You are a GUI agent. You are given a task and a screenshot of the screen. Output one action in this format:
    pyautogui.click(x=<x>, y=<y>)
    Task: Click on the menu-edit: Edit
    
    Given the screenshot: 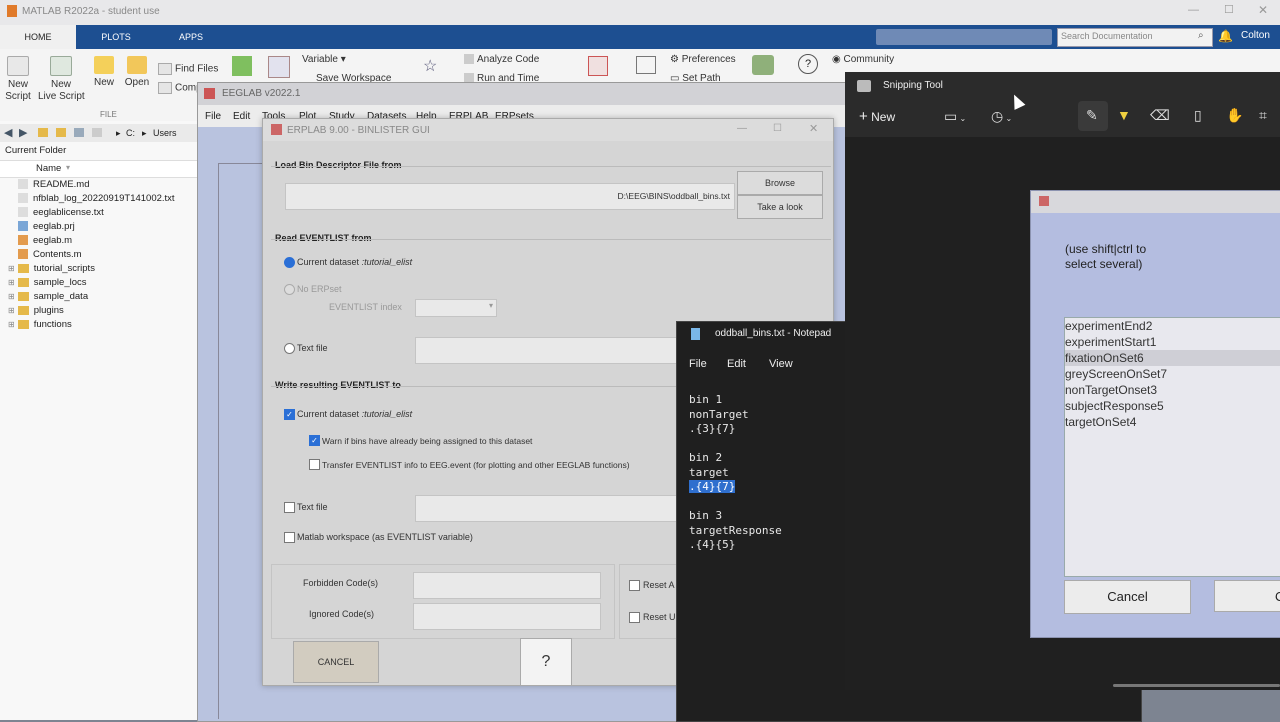 What is the action you would take?
    pyautogui.click(x=241, y=116)
    